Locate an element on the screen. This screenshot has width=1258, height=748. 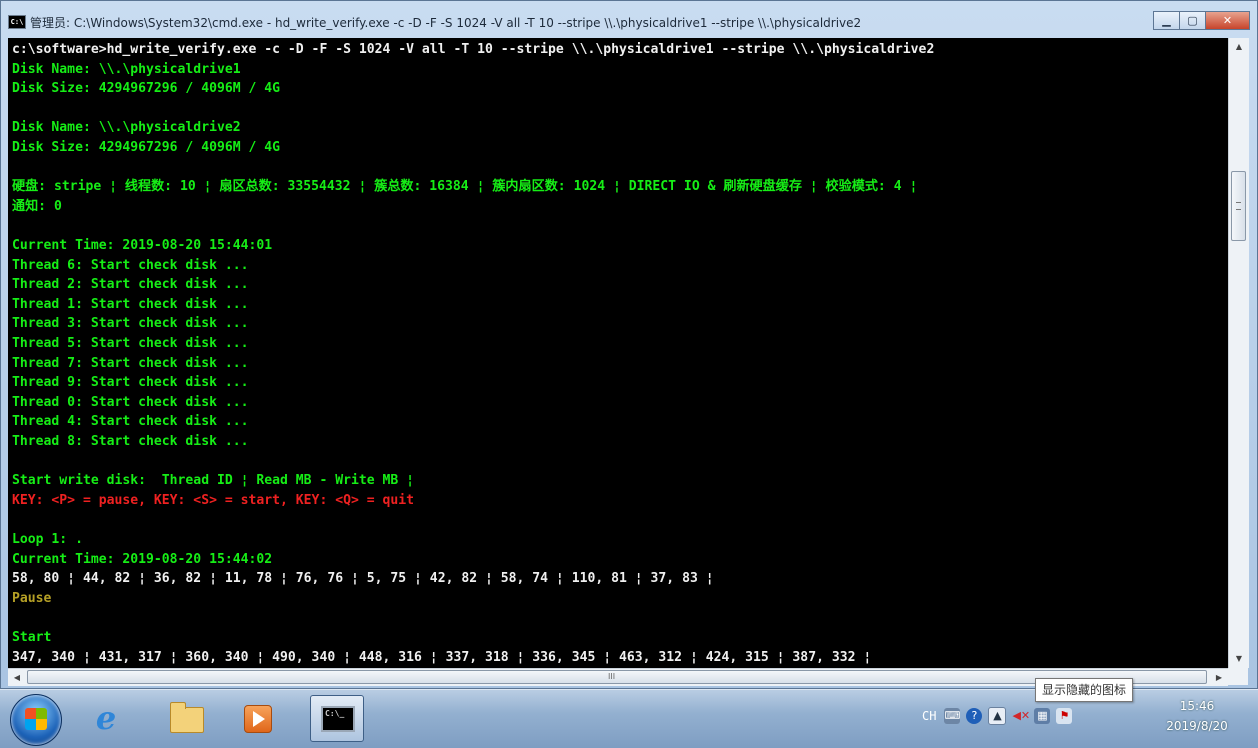
resize-grip is located at coordinates (1238, 676).